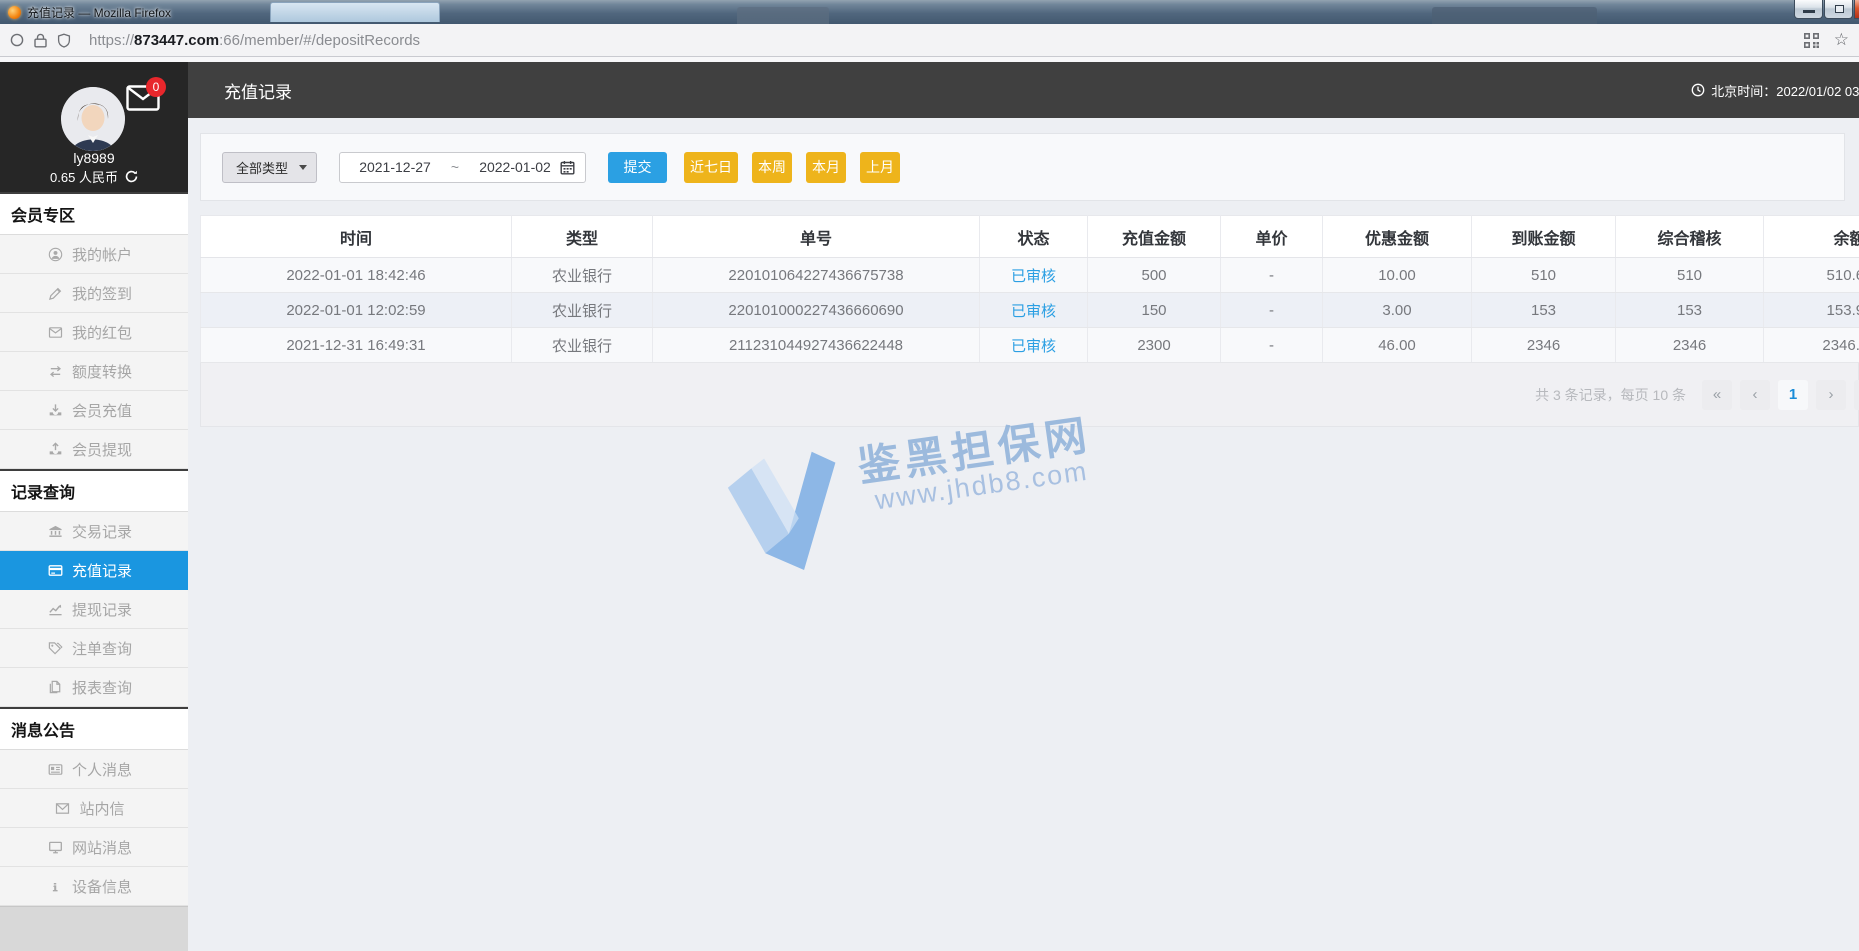  I want to click on table-cell: 10.00, so click(1397, 275).